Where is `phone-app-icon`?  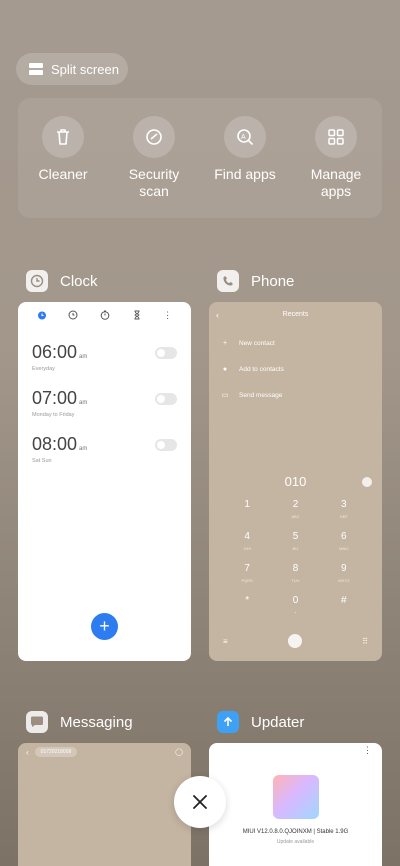 phone-app-icon is located at coordinates (228, 281).